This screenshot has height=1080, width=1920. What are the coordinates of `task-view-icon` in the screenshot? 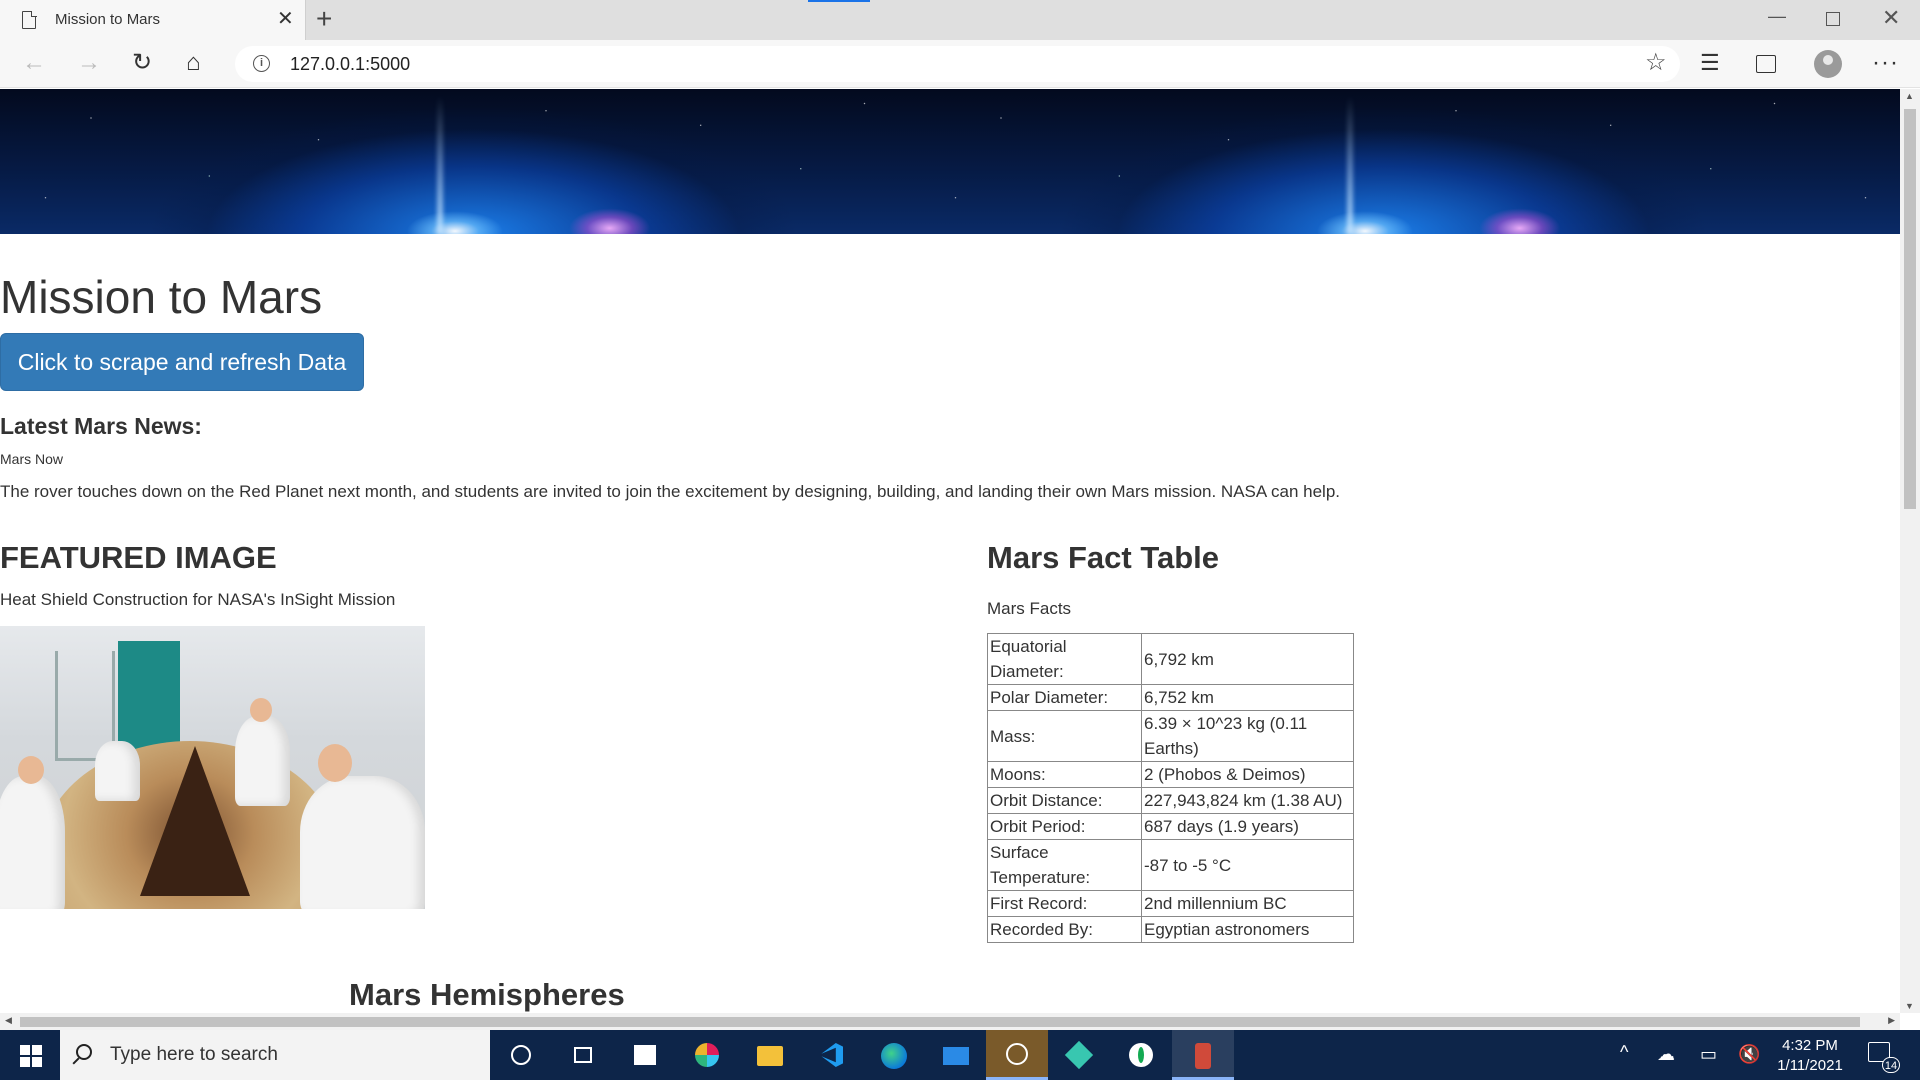 It's located at (583, 1055).